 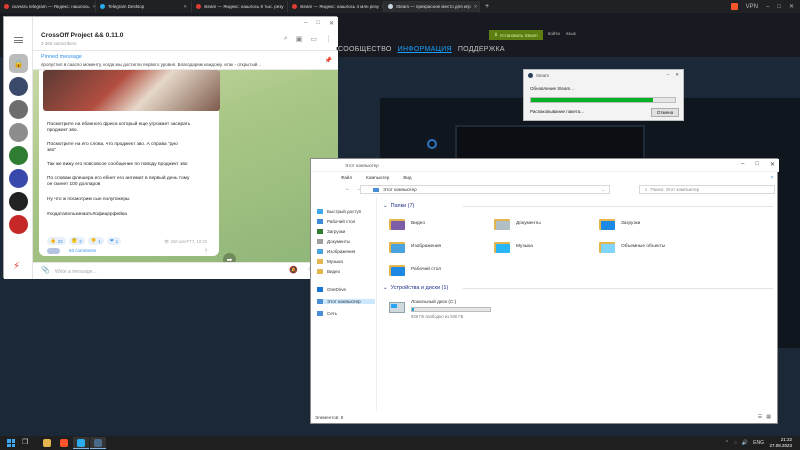 What do you see at coordinates (114, 241) in the screenshot?
I see `reaction-chip: ❤ 1` at bounding box center [114, 241].